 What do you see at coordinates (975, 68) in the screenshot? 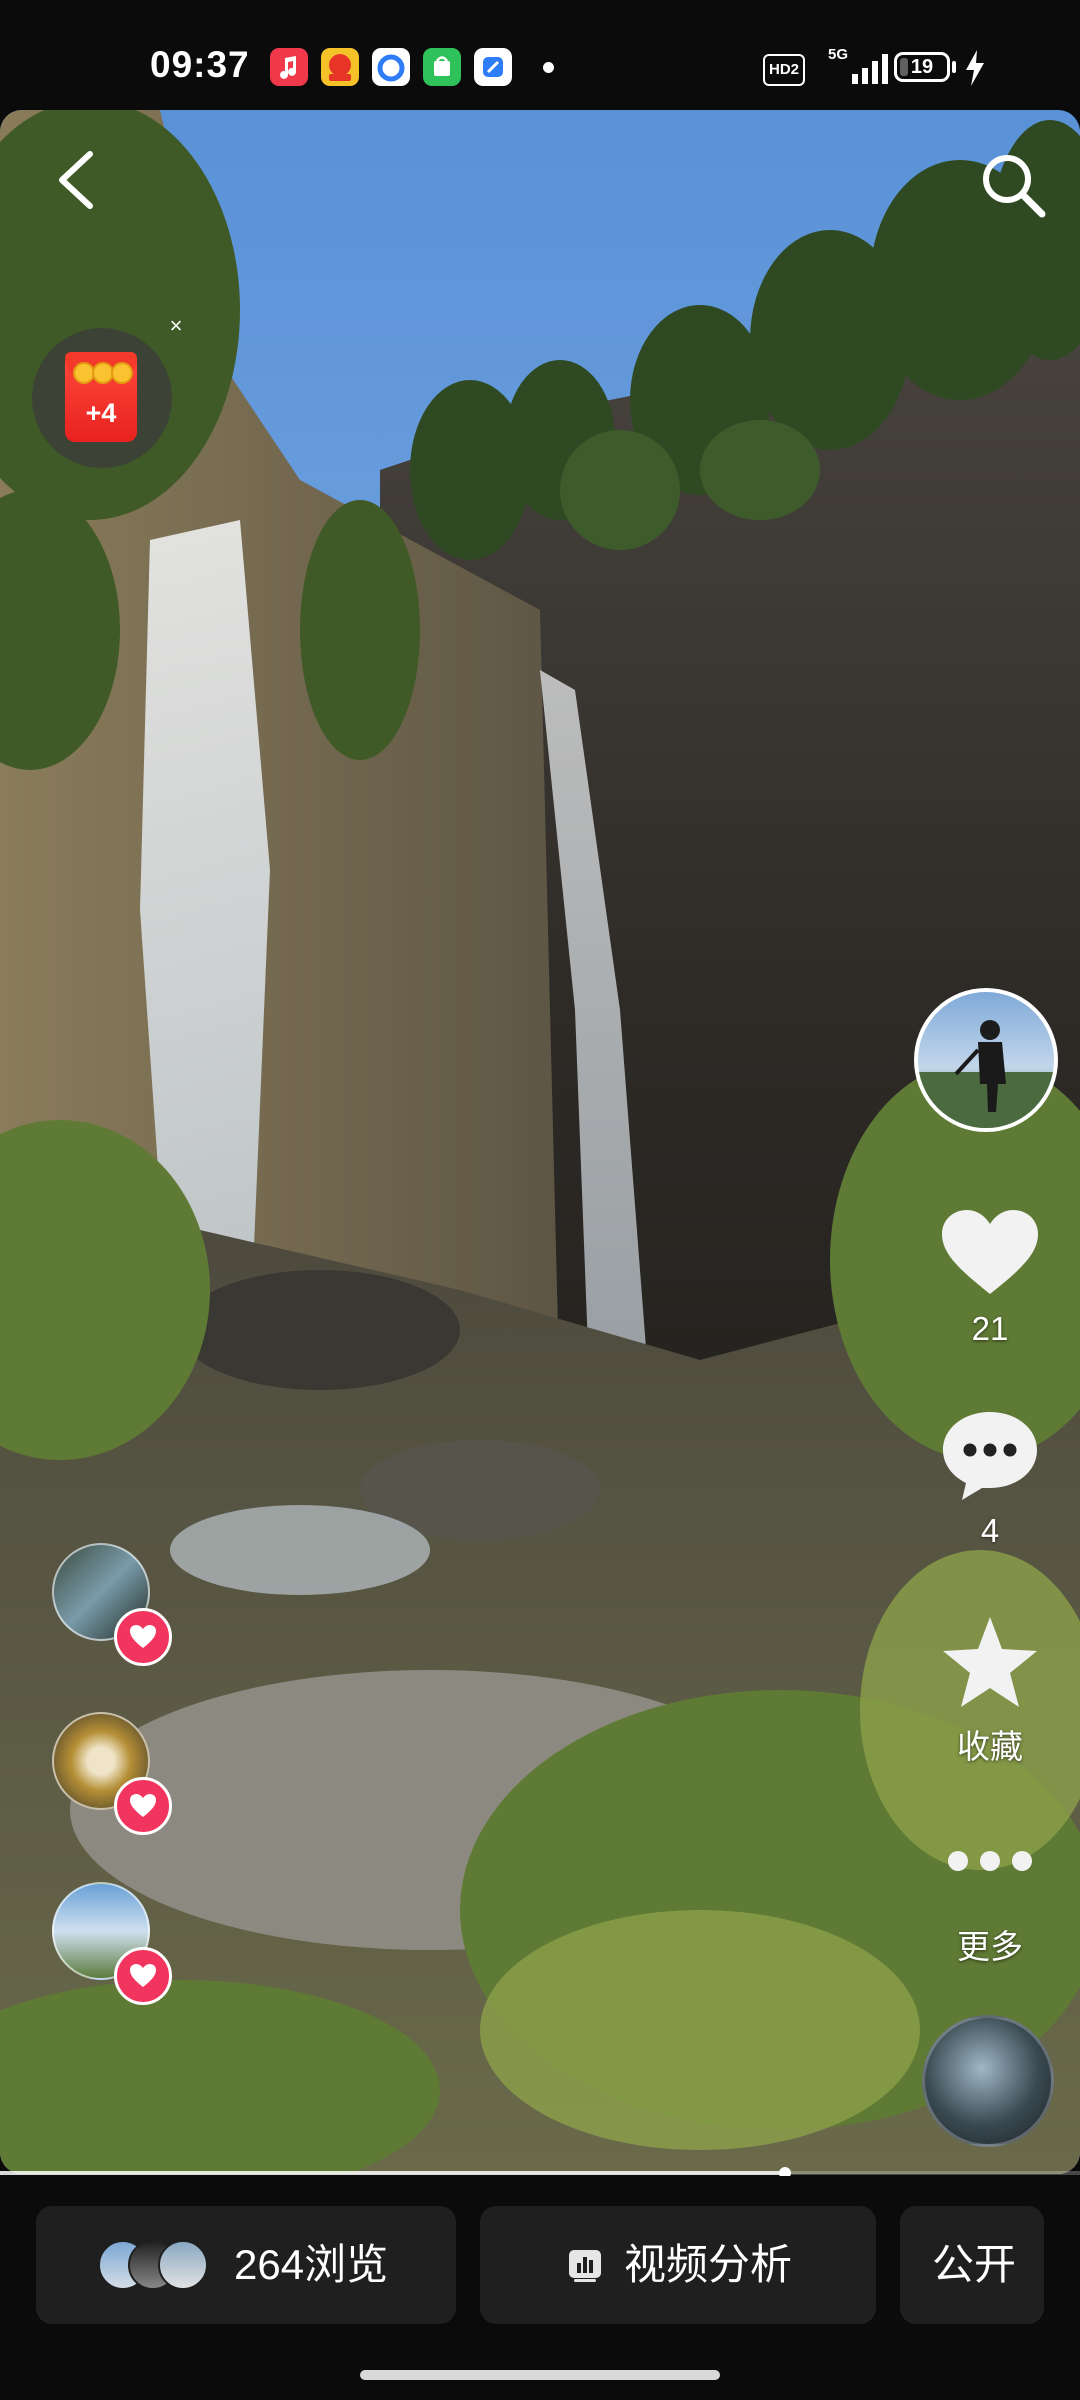
I see `charging-icon` at bounding box center [975, 68].